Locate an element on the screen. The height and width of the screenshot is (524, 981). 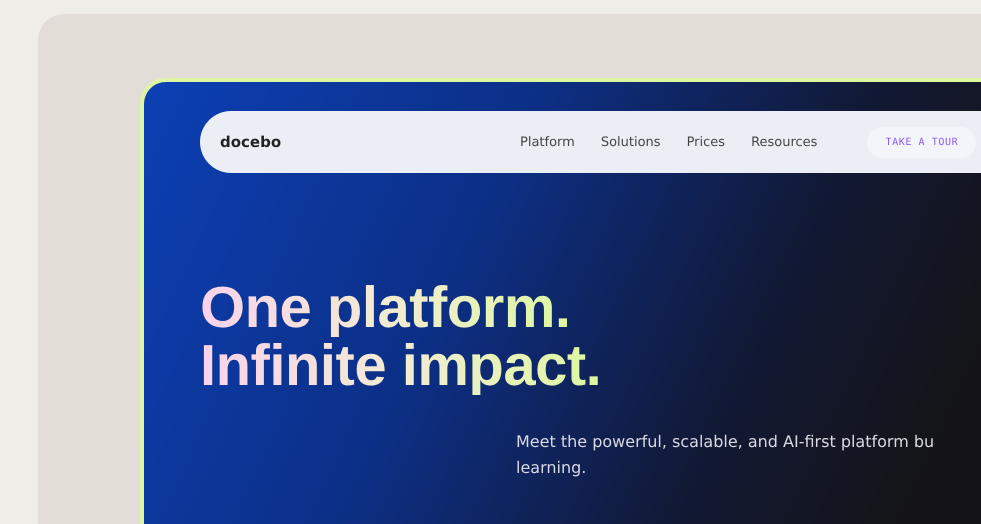
nav-link: Resources is located at coordinates (784, 142).